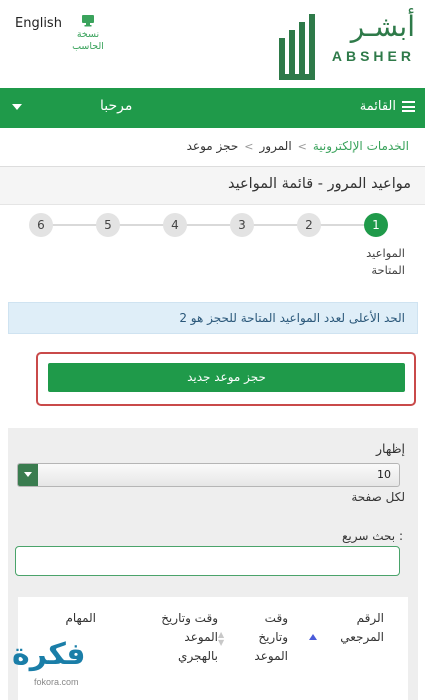 This screenshot has height=700, width=425. What do you see at coordinates (385, 261) in the screenshot?
I see `step-1-label: المواعيد المتاحة` at bounding box center [385, 261].